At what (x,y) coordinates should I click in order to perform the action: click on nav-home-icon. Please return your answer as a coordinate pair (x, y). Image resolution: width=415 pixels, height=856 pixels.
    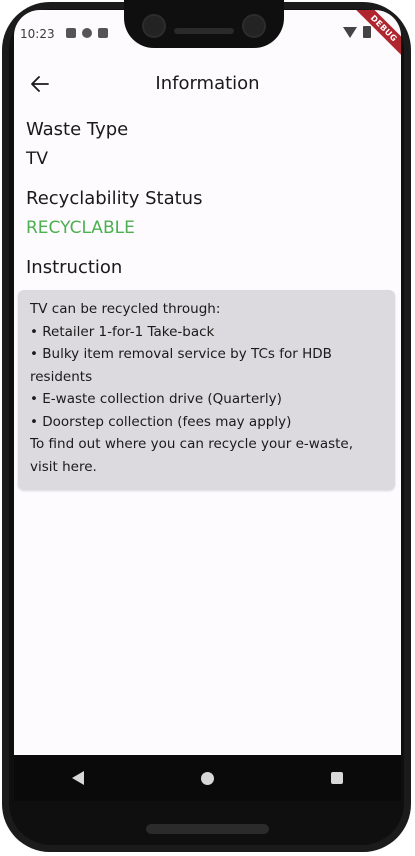
    Looking at the image, I should click on (207, 778).